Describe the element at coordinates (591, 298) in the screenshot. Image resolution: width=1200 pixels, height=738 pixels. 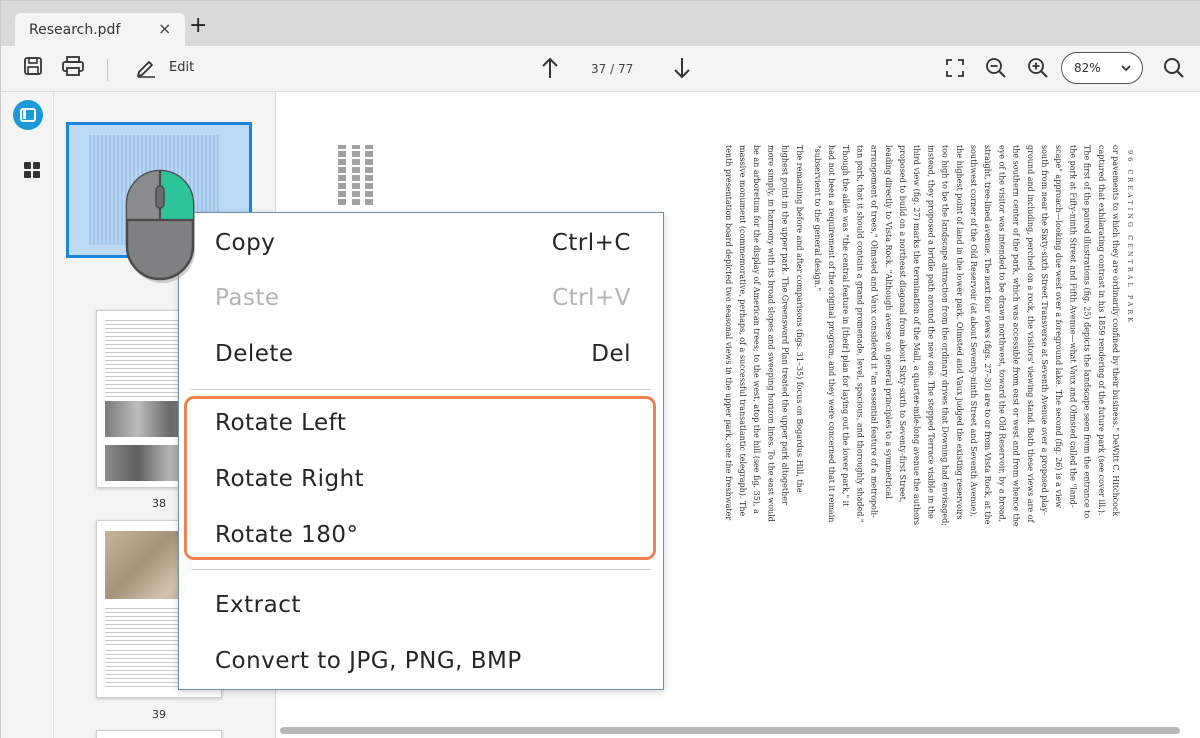
I see `menu-item-shortcut: Ctrl+V` at that location.